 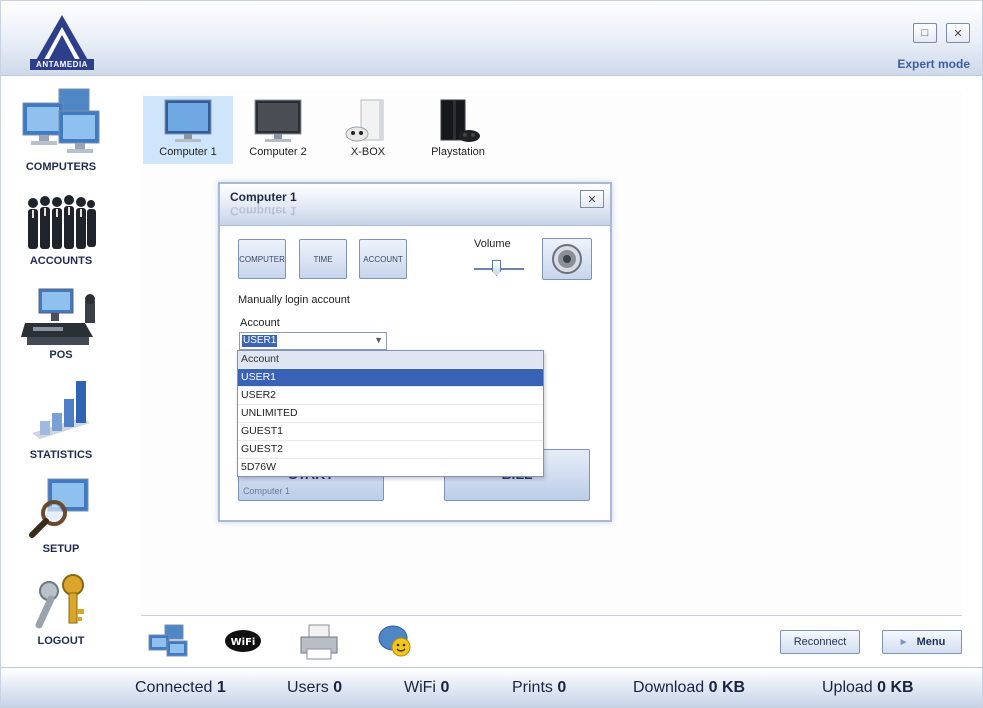 I want to click on status-wifi-value: 0, so click(x=445, y=687).